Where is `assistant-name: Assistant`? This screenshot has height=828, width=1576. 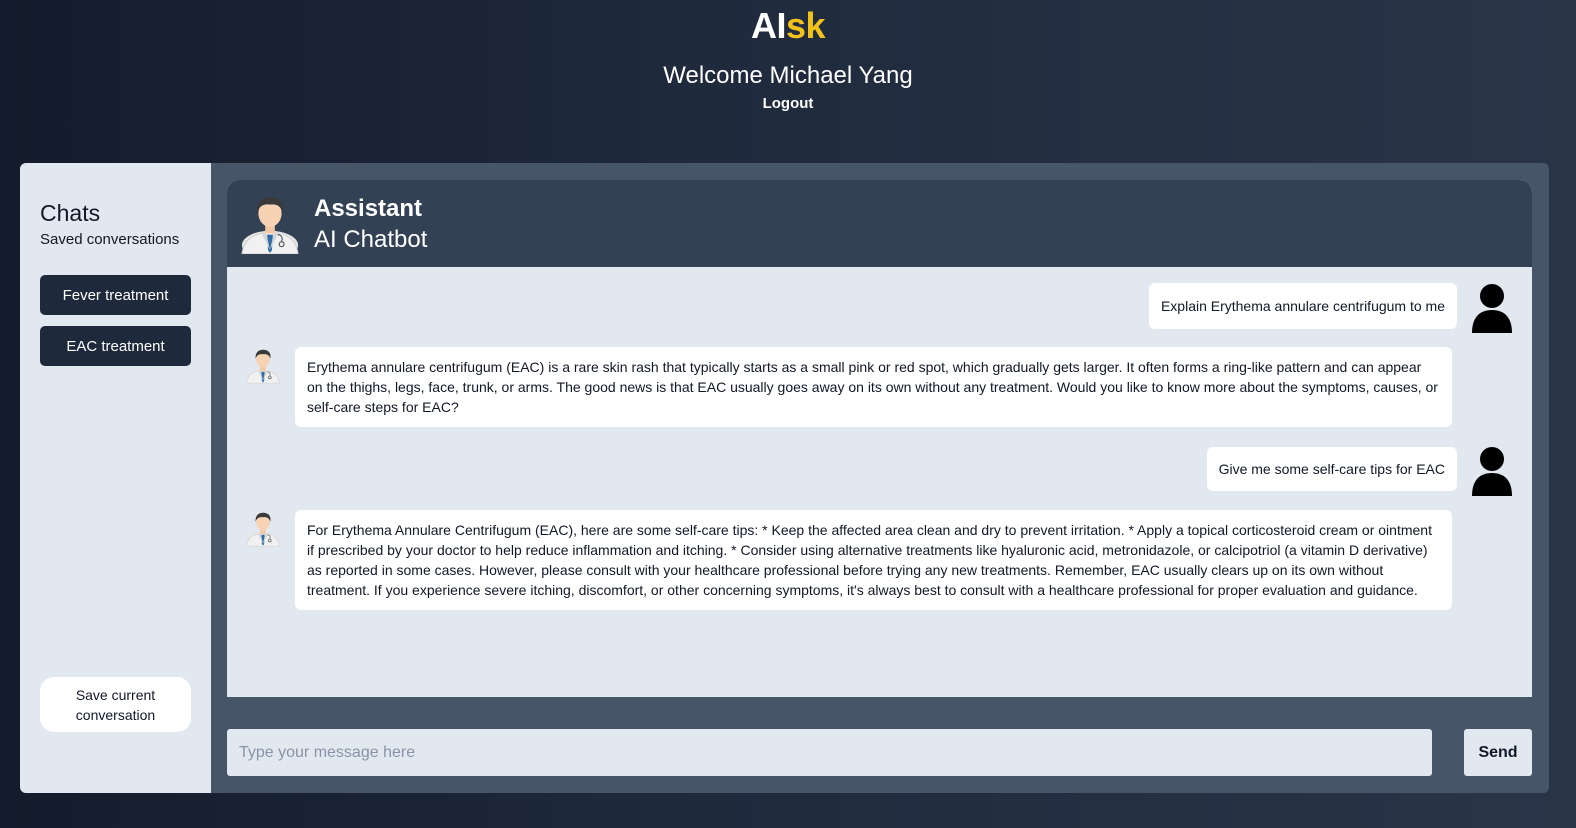 assistant-name: Assistant is located at coordinates (368, 208).